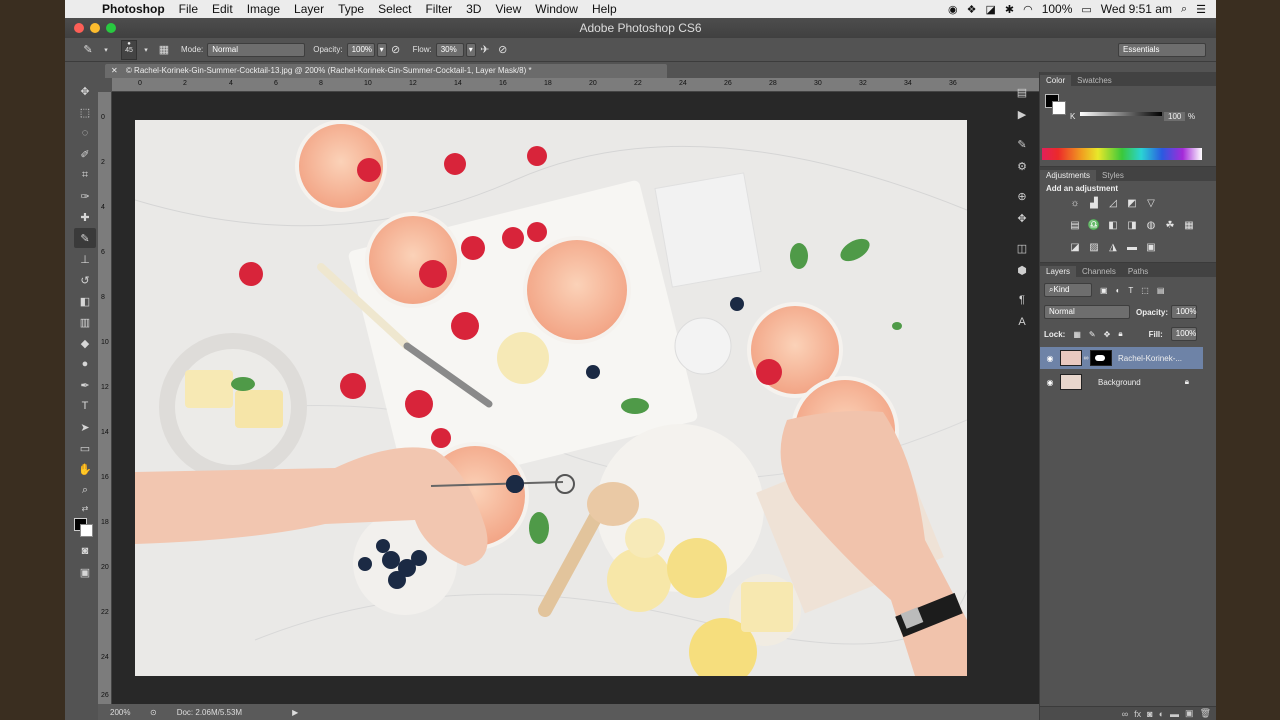 The image size is (1280, 720). I want to click on curves-icon: ◿, so click(1113, 203).